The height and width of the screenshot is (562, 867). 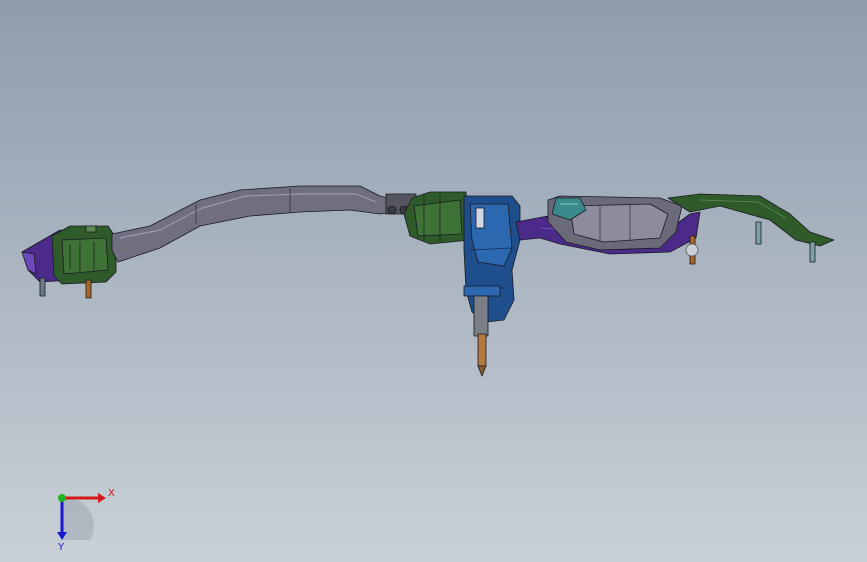 I want to click on coordinate-triad: X Y, so click(x=86, y=519).